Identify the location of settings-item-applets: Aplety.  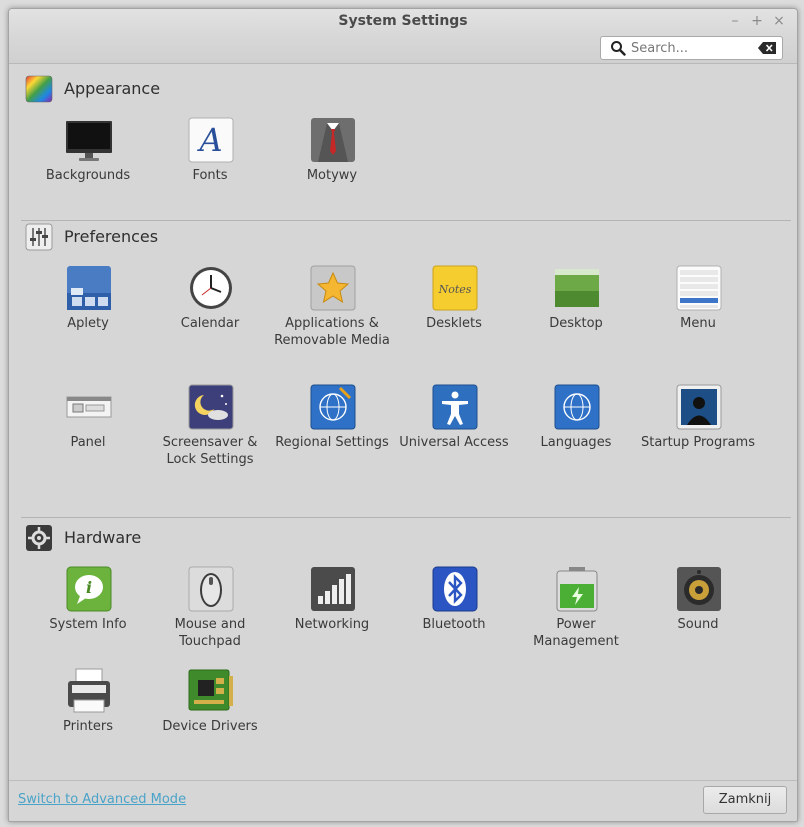
(88, 320).